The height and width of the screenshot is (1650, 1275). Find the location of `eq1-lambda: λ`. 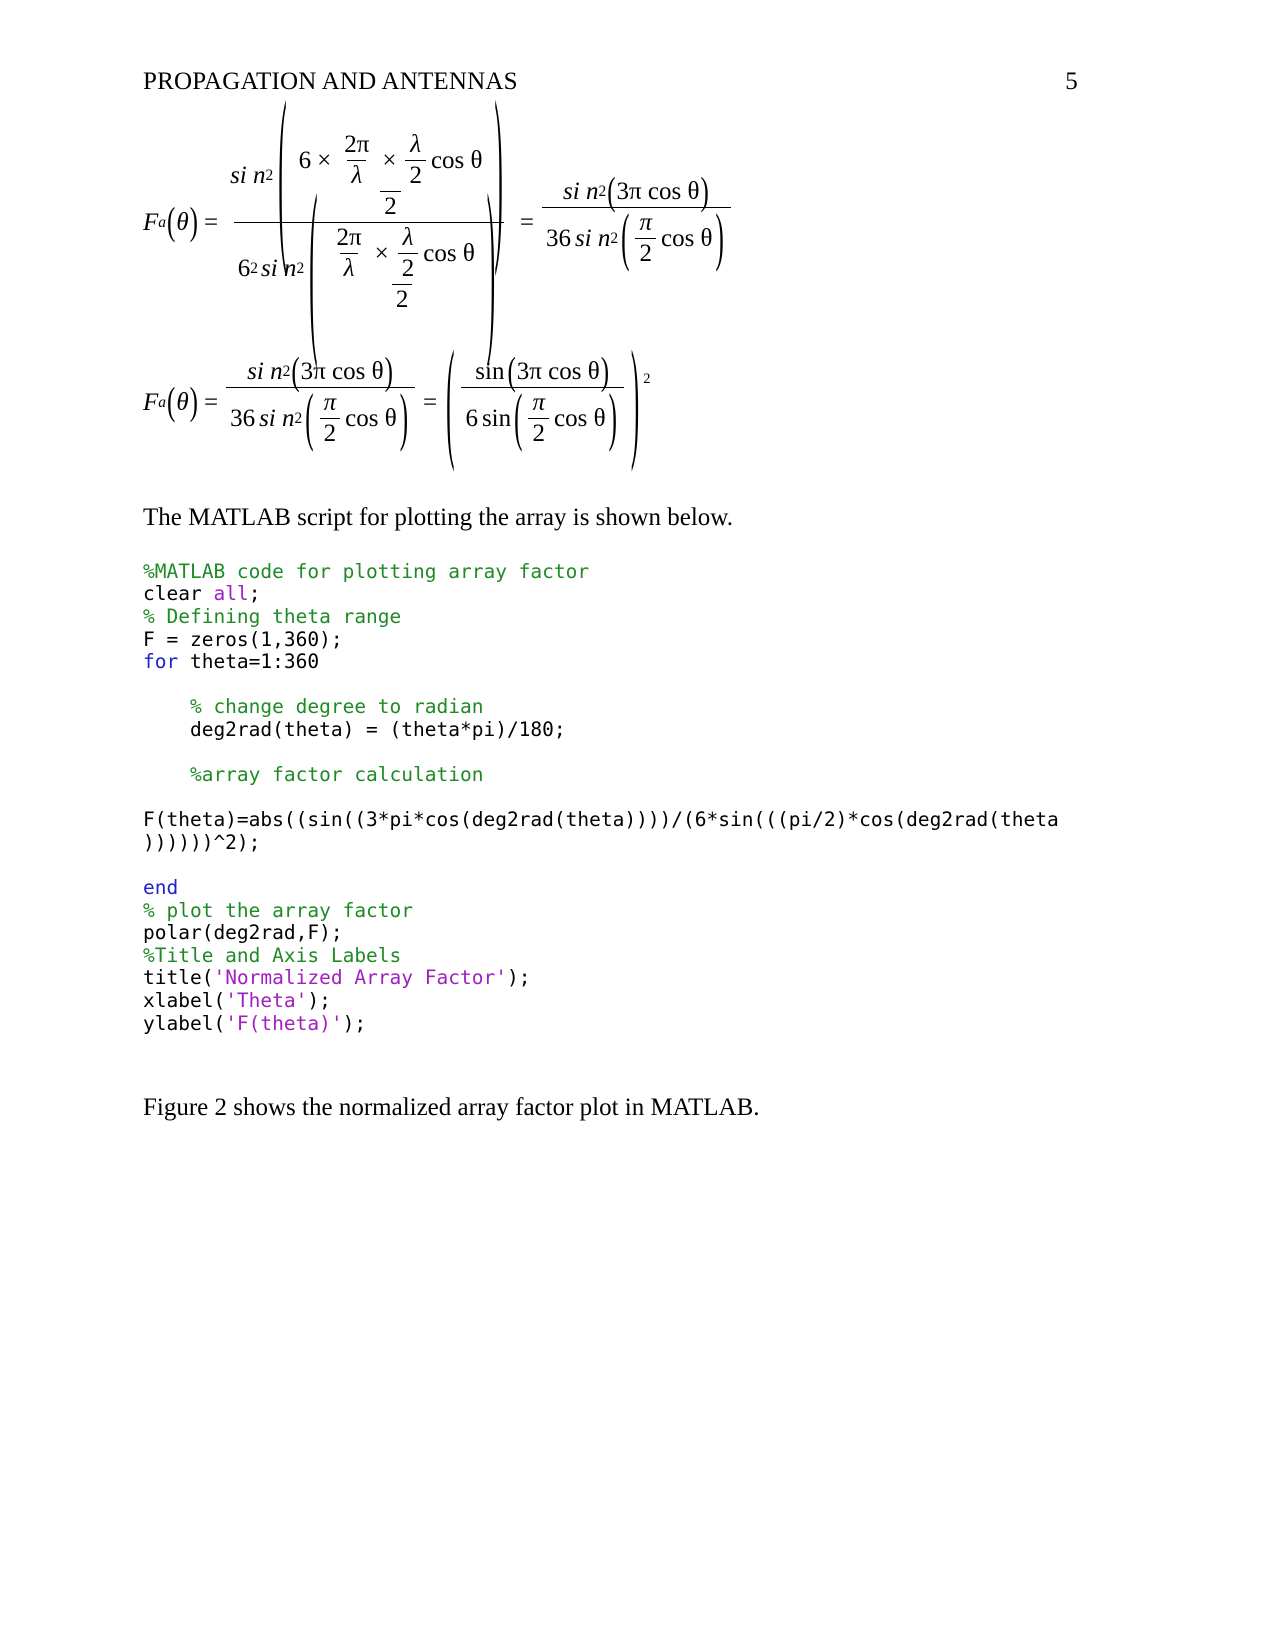

eq1-lambda: λ is located at coordinates (357, 175).